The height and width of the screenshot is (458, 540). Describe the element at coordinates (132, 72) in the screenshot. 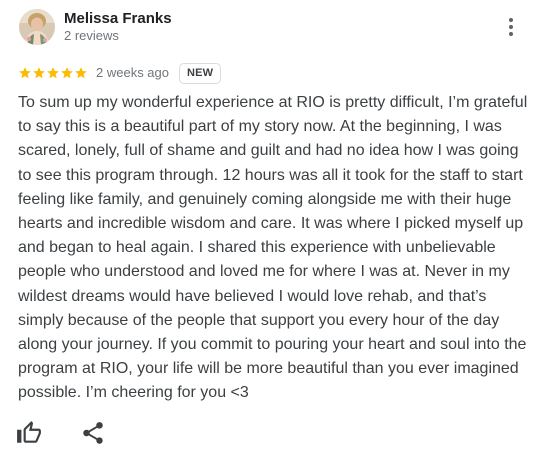

I see `review-date: 2 weeks ago` at that location.